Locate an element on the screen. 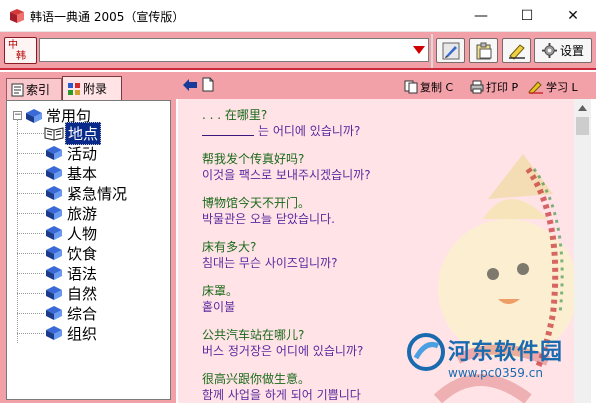 Image resolution: width=596 pixels, height=403 pixels. tree-item: 自然 is located at coordinates (58, 293).